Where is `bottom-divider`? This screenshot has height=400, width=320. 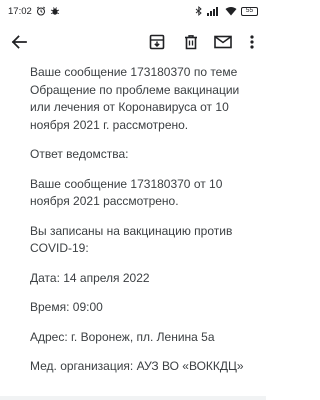 bottom-divider is located at coordinates (133, 398).